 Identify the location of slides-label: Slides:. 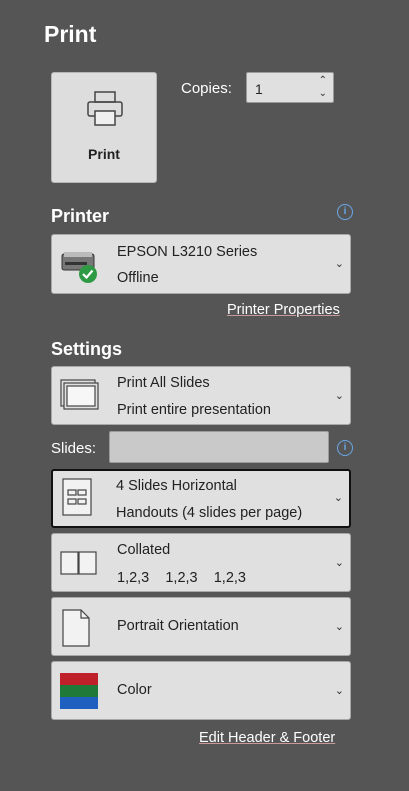
(74, 448).